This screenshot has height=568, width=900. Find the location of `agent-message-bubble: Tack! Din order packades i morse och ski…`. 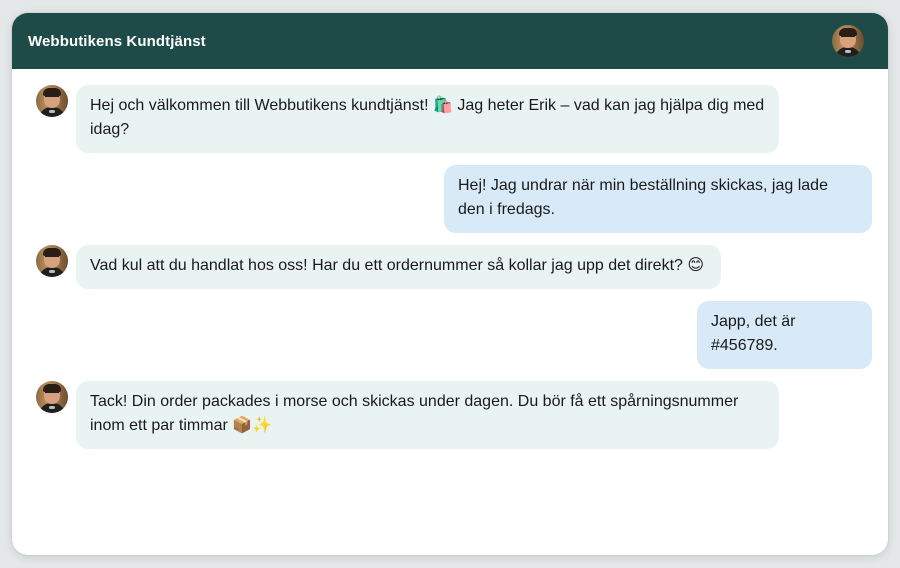

agent-message-bubble: Tack! Din order packades i morse och ski… is located at coordinates (427, 415).